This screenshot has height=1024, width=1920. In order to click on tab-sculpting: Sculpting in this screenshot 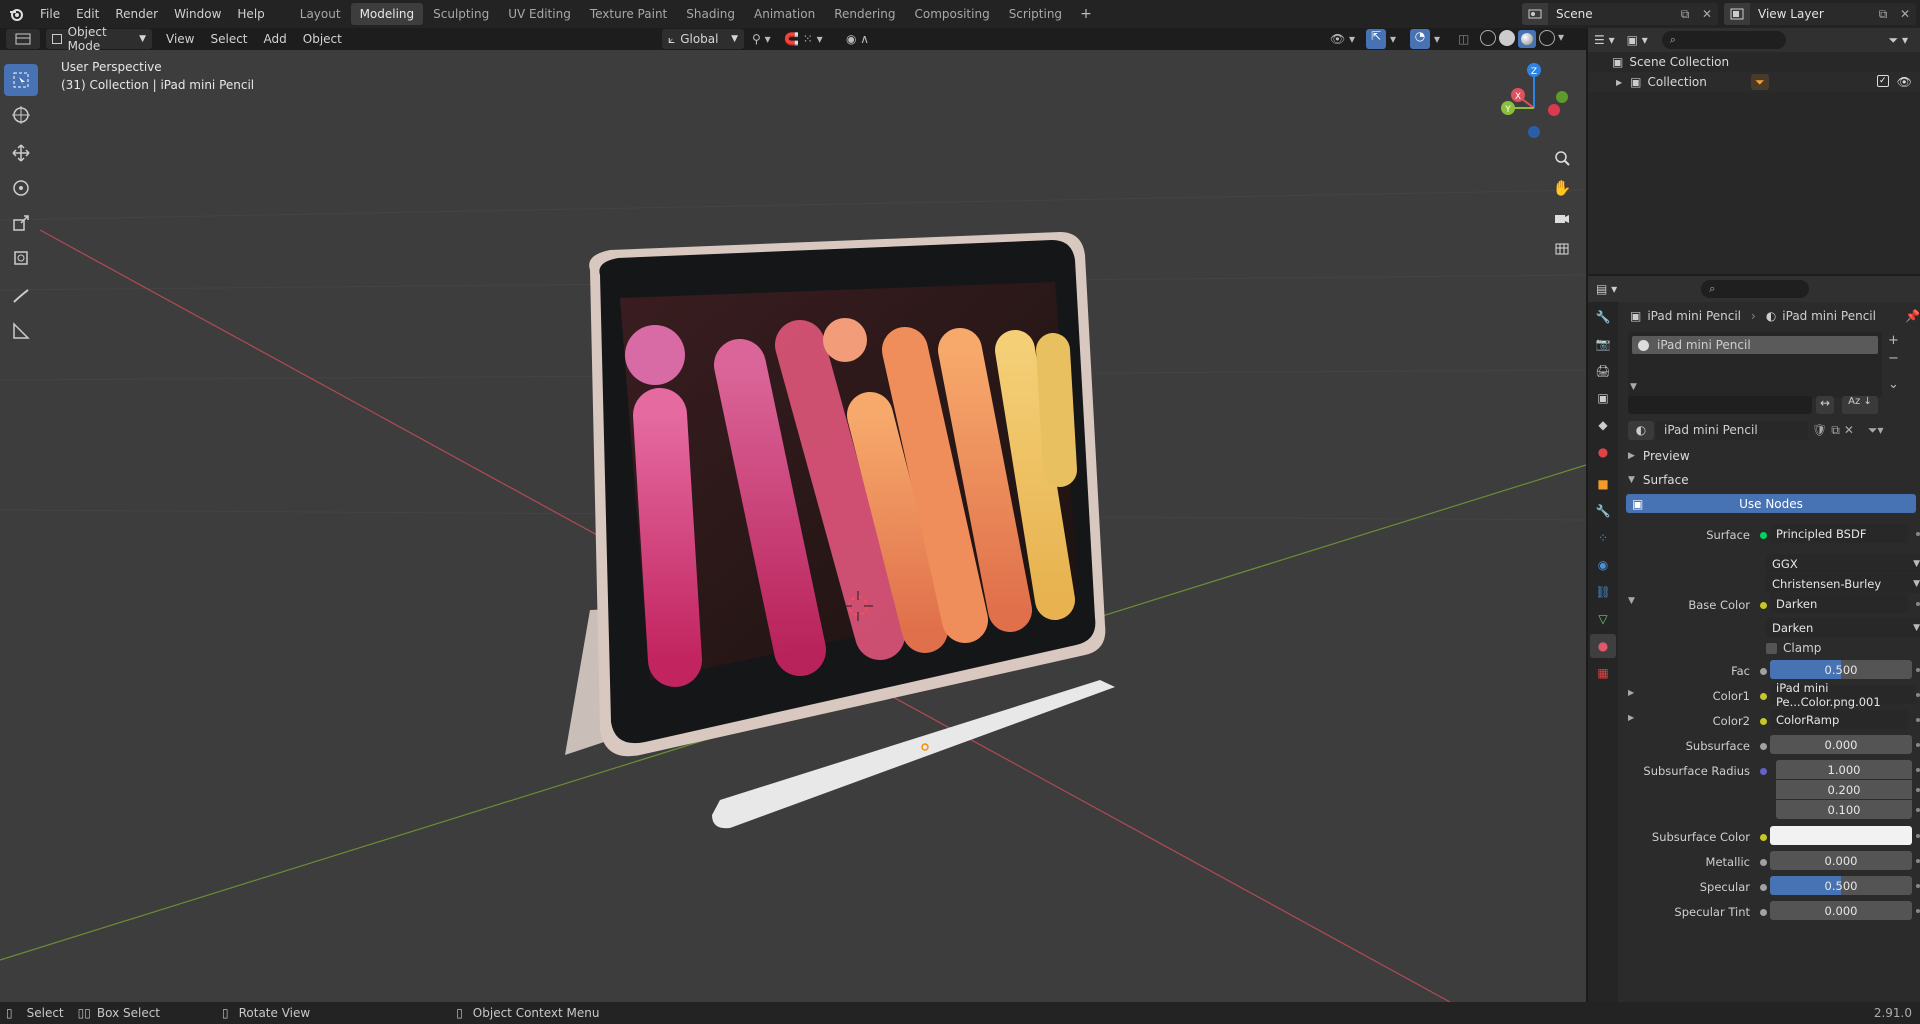, I will do `click(461, 14)`.